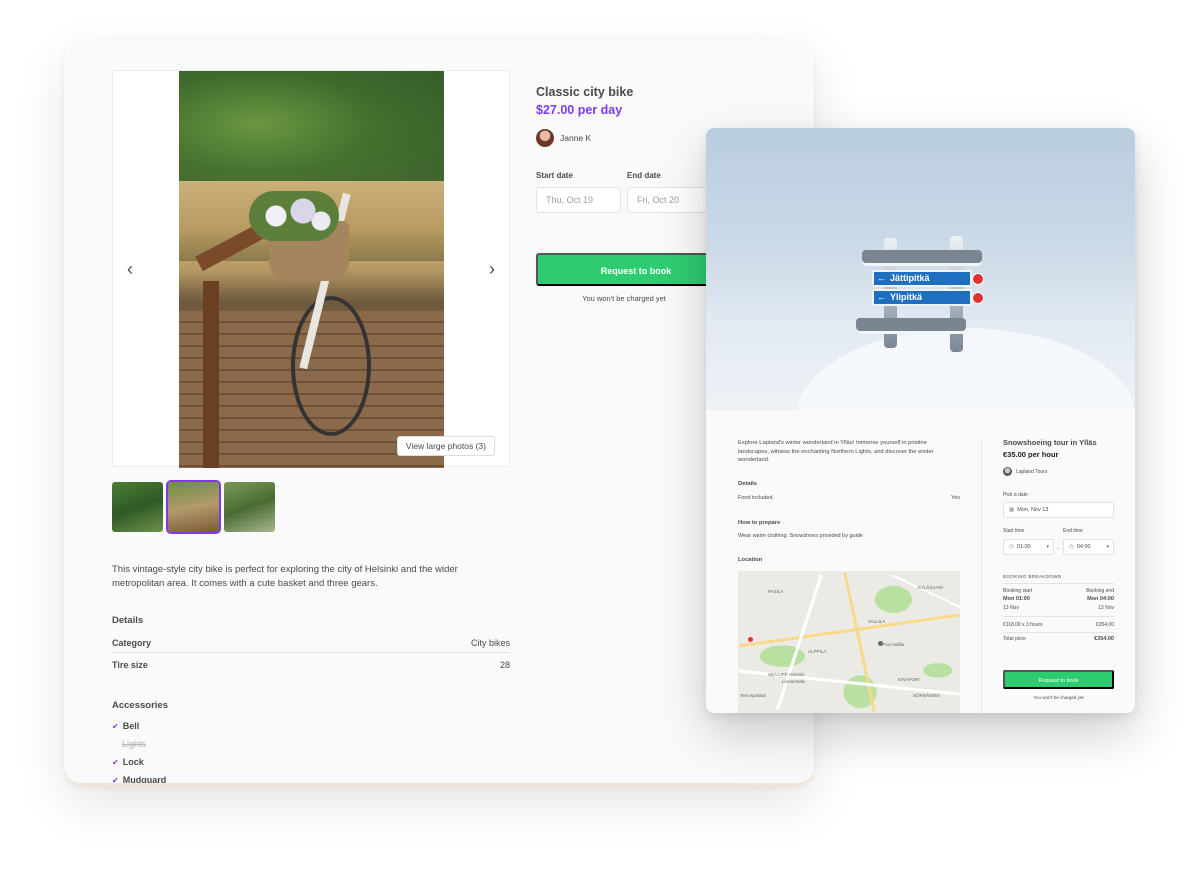  Describe the element at coordinates (849, 498) in the screenshot. I see `detail-row: Food included Yes` at that location.